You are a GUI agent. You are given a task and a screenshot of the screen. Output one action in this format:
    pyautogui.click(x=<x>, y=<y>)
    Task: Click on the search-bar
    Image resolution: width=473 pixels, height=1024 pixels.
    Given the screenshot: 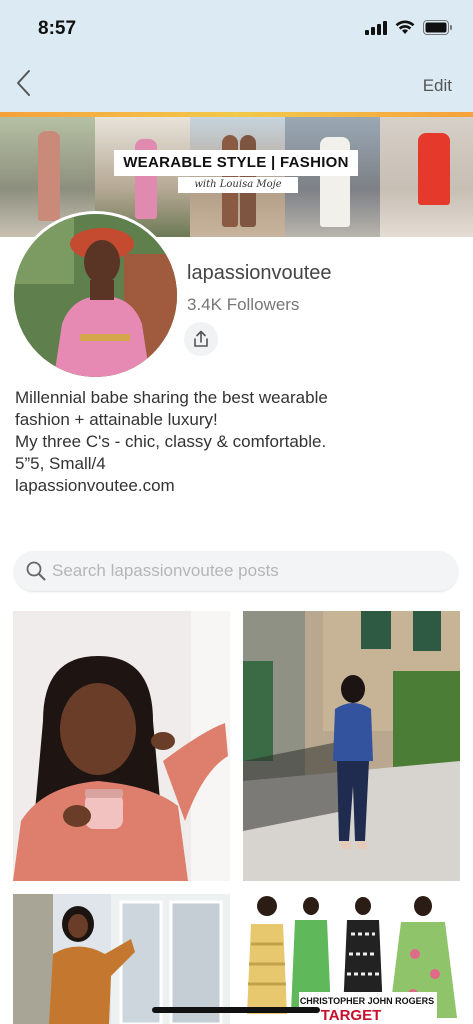 What is the action you would take?
    pyautogui.click(x=236, y=571)
    